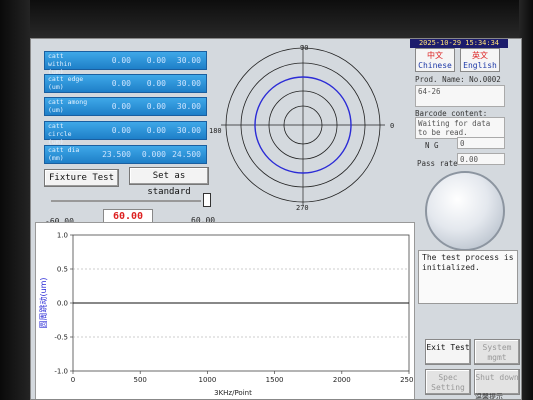 The image size is (533, 400). What do you see at coordinates (64, 154) in the screenshot?
I see `param-label: catt dia (mm)` at bounding box center [64, 154].